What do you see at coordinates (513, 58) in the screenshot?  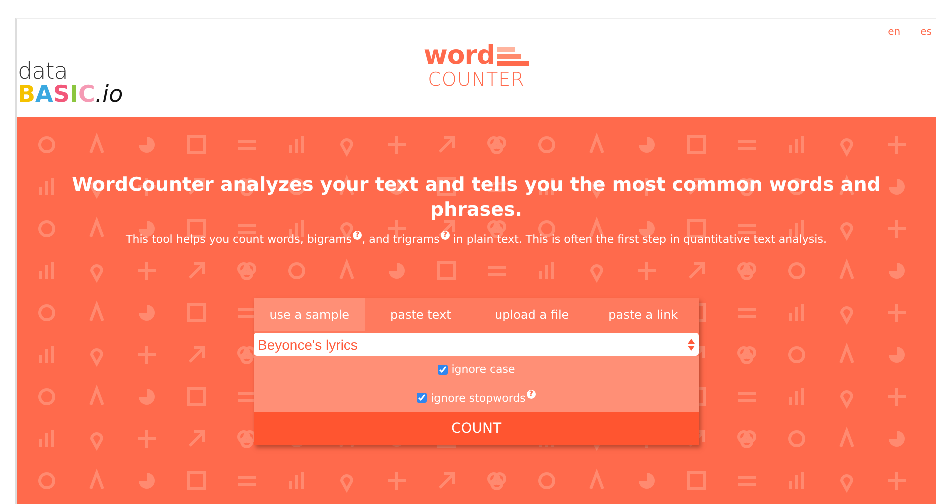 I see `stacked-bars-icon` at bounding box center [513, 58].